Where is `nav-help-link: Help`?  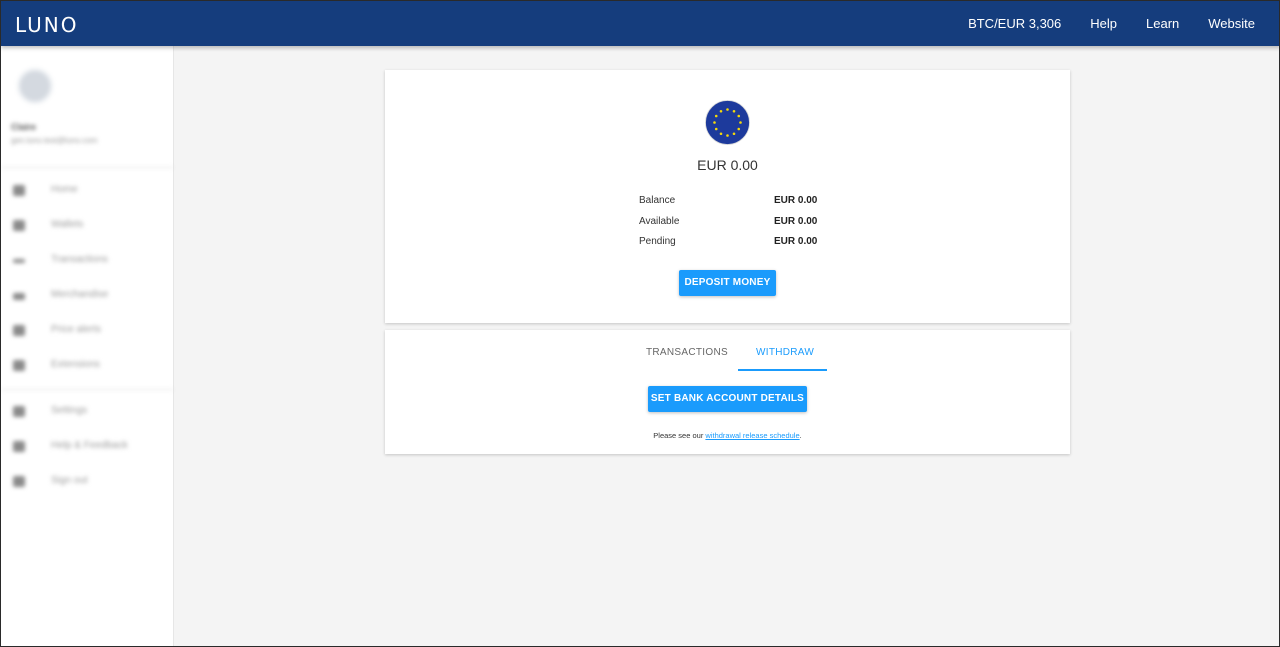 nav-help-link: Help is located at coordinates (1103, 23).